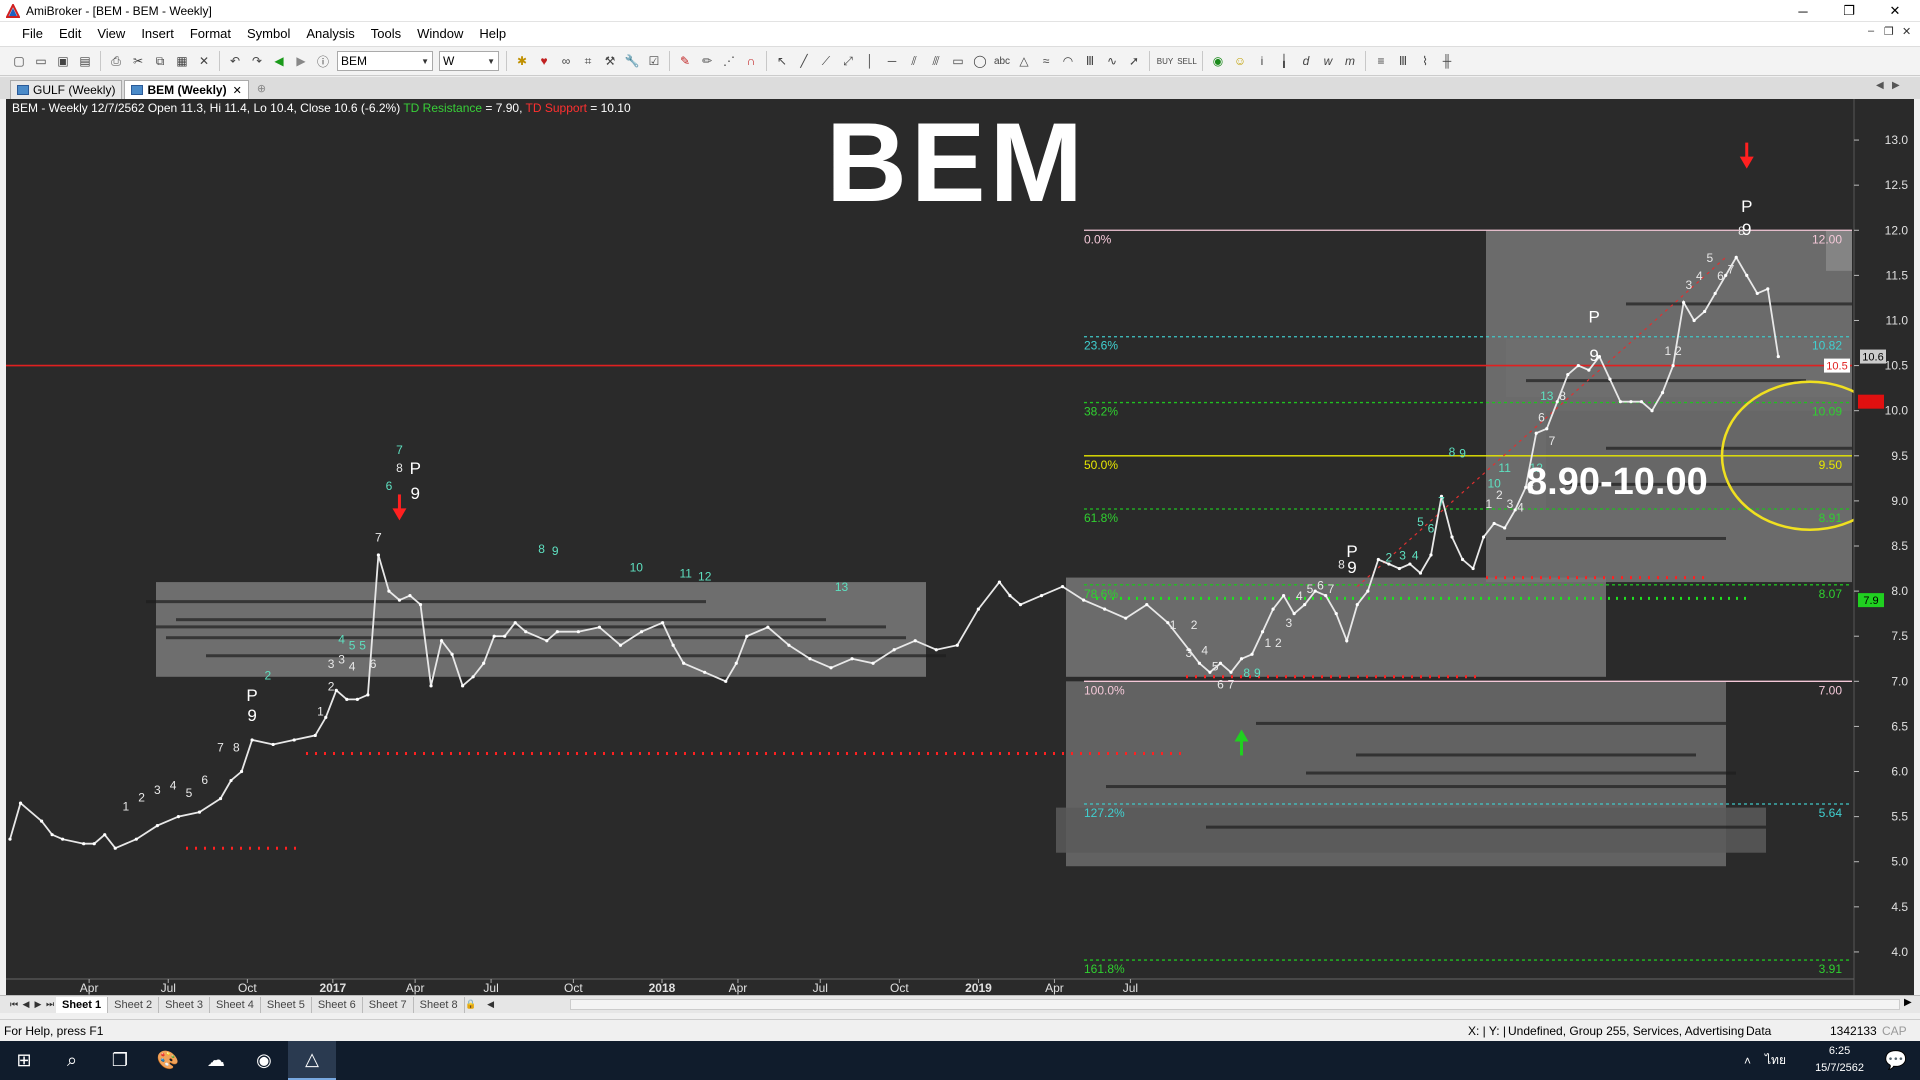  I want to click on sheet-tab-7: Sheet 7, so click(388, 1004).